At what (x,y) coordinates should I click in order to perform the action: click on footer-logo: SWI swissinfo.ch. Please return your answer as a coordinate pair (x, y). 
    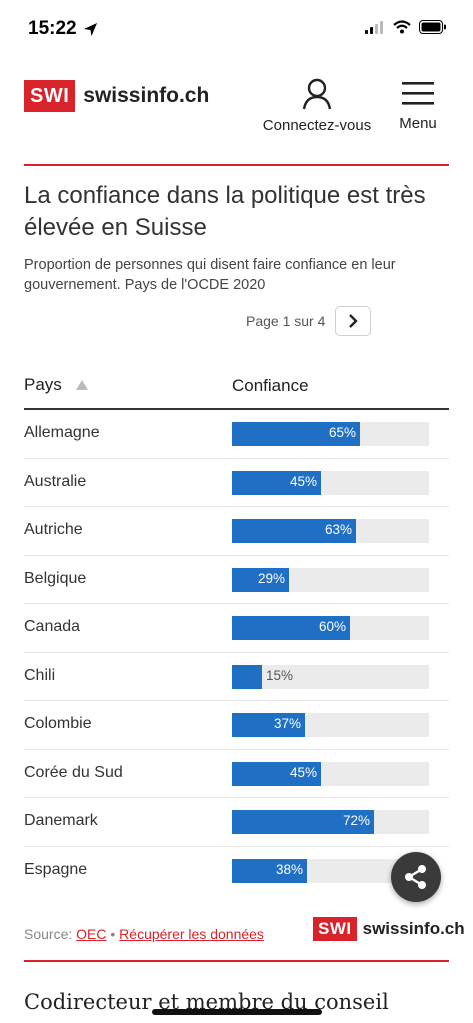
    Looking at the image, I should click on (389, 929).